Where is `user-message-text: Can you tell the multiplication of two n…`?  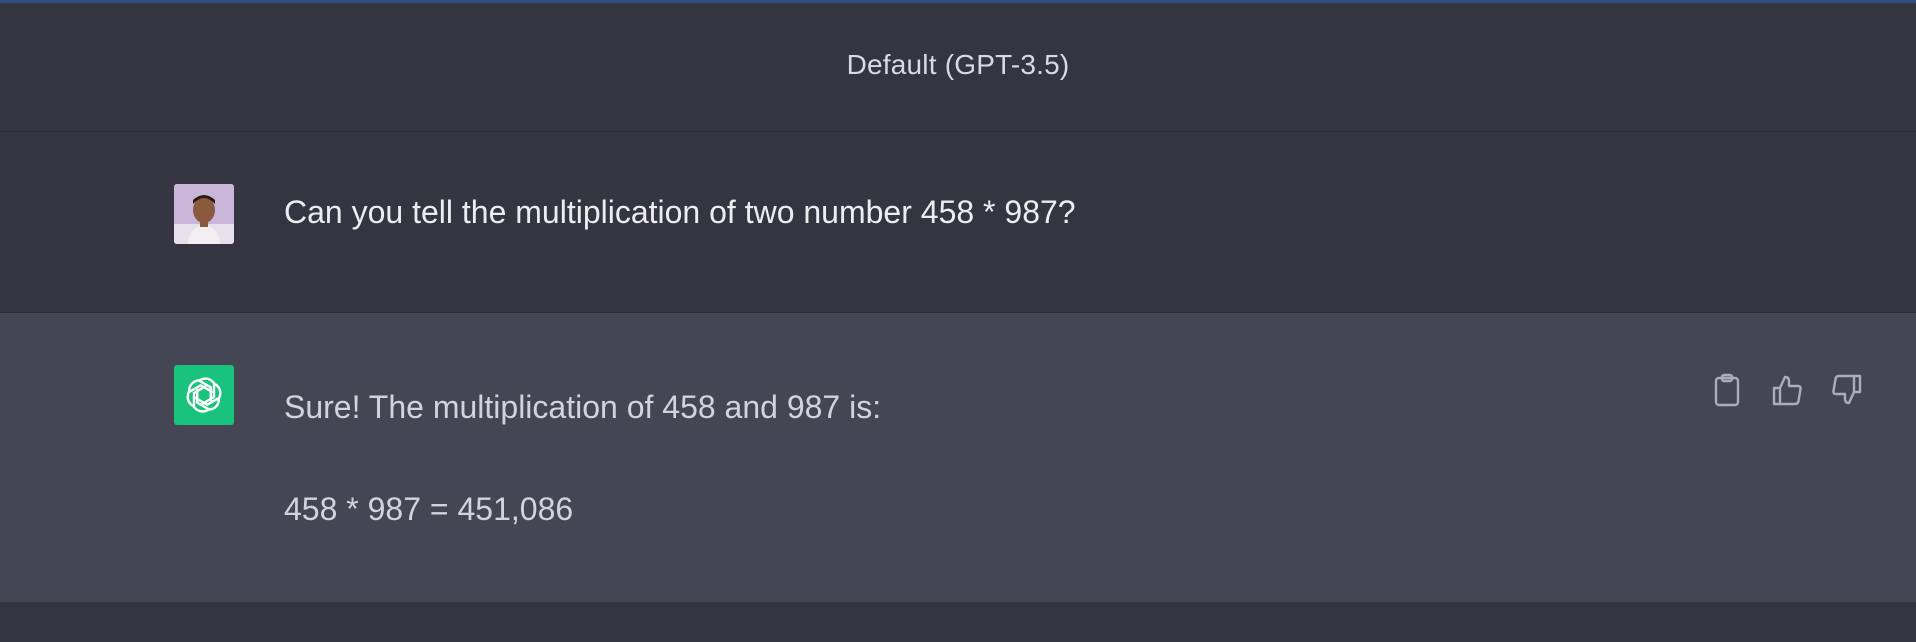 user-message-text: Can you tell the multiplication of two n… is located at coordinates (680, 212).